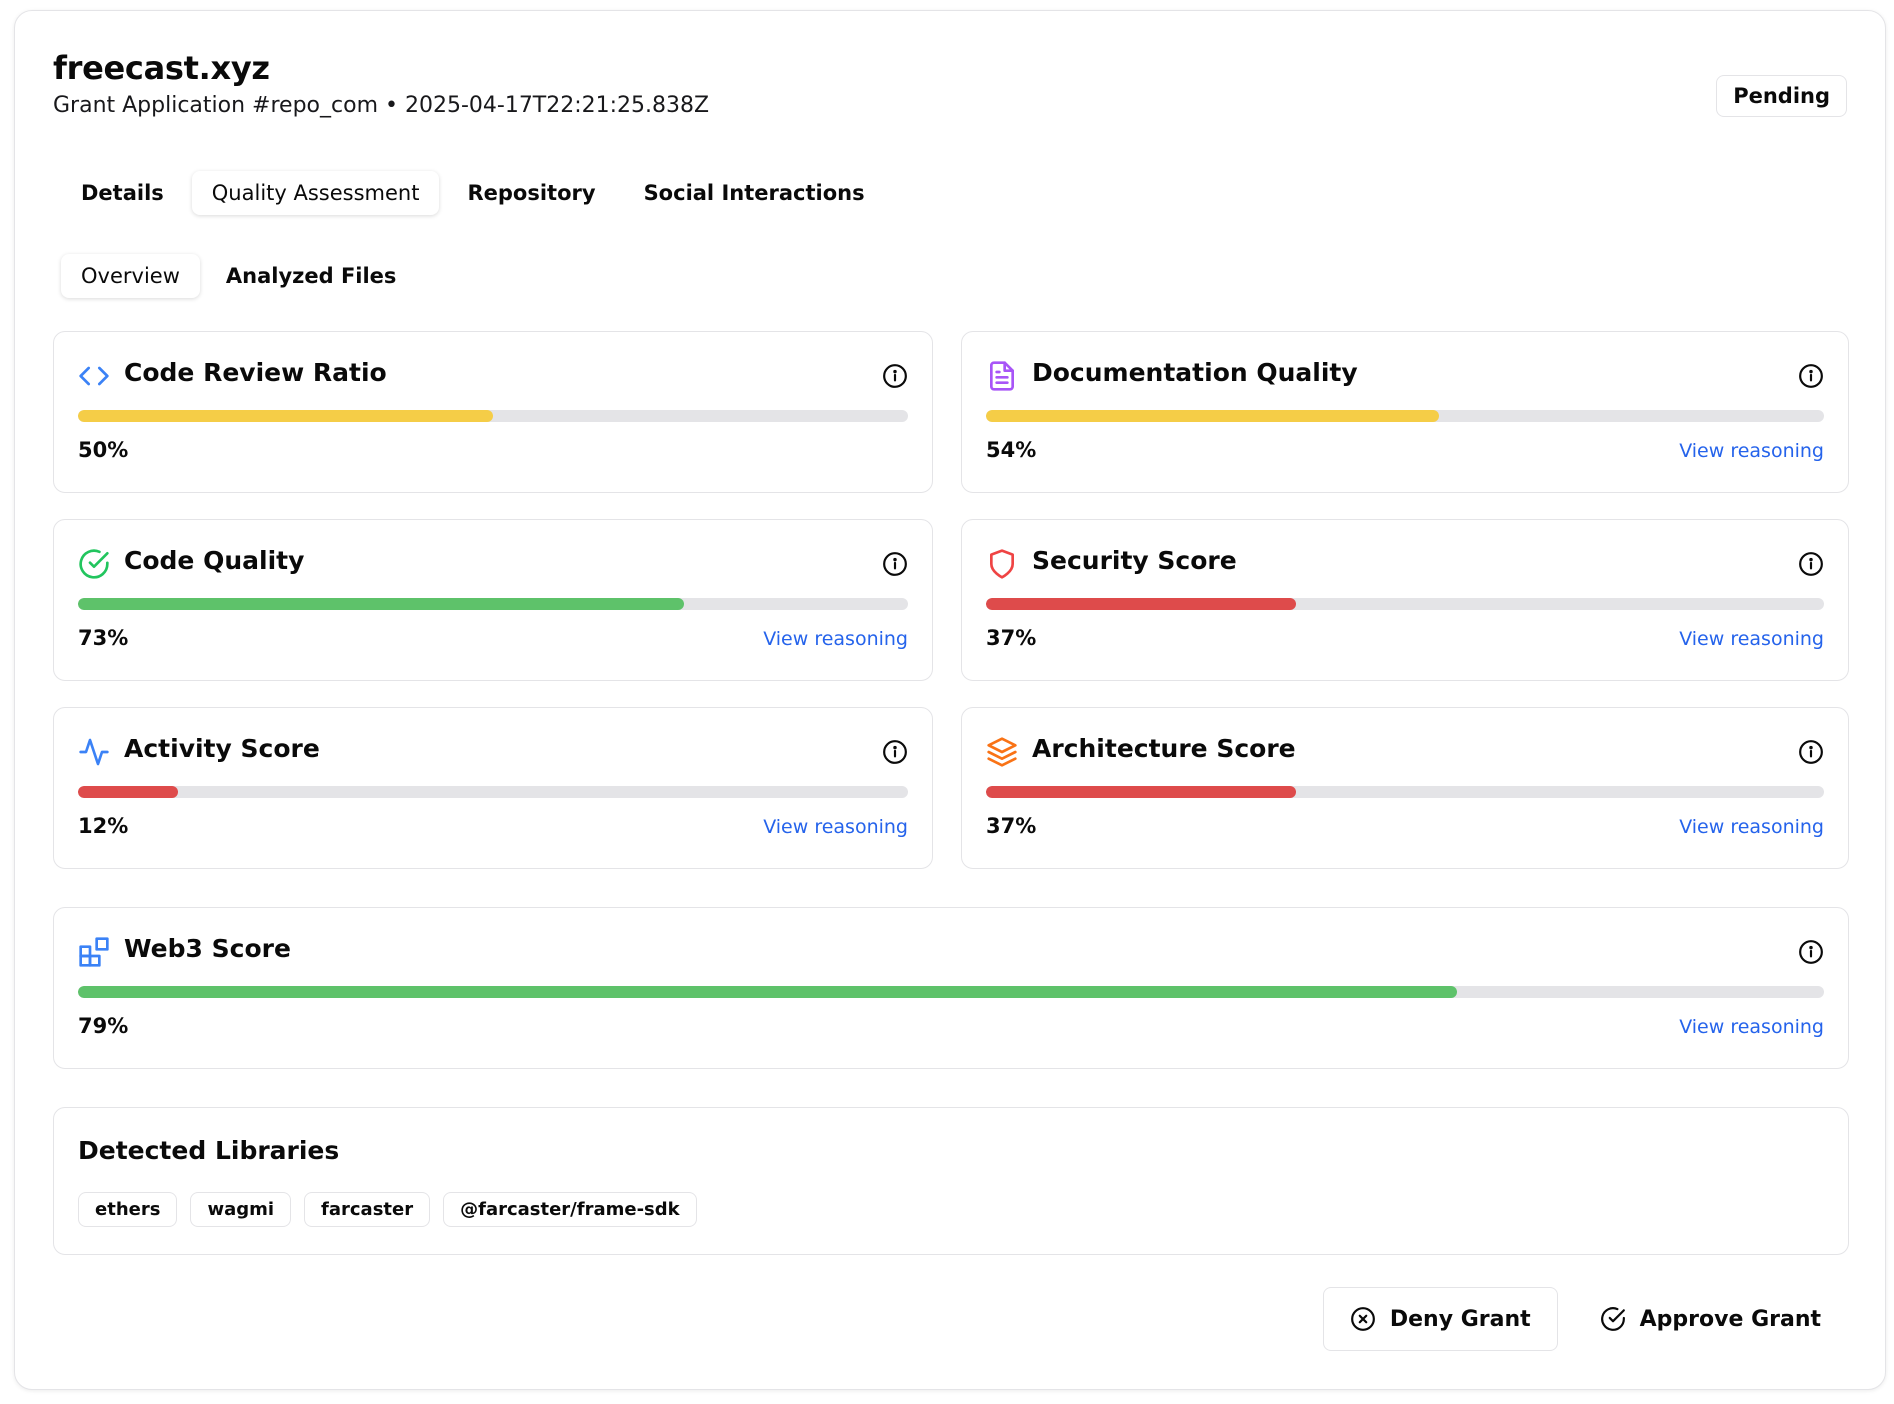  Describe the element at coordinates (1002, 376) in the screenshot. I see `document-icon` at that location.